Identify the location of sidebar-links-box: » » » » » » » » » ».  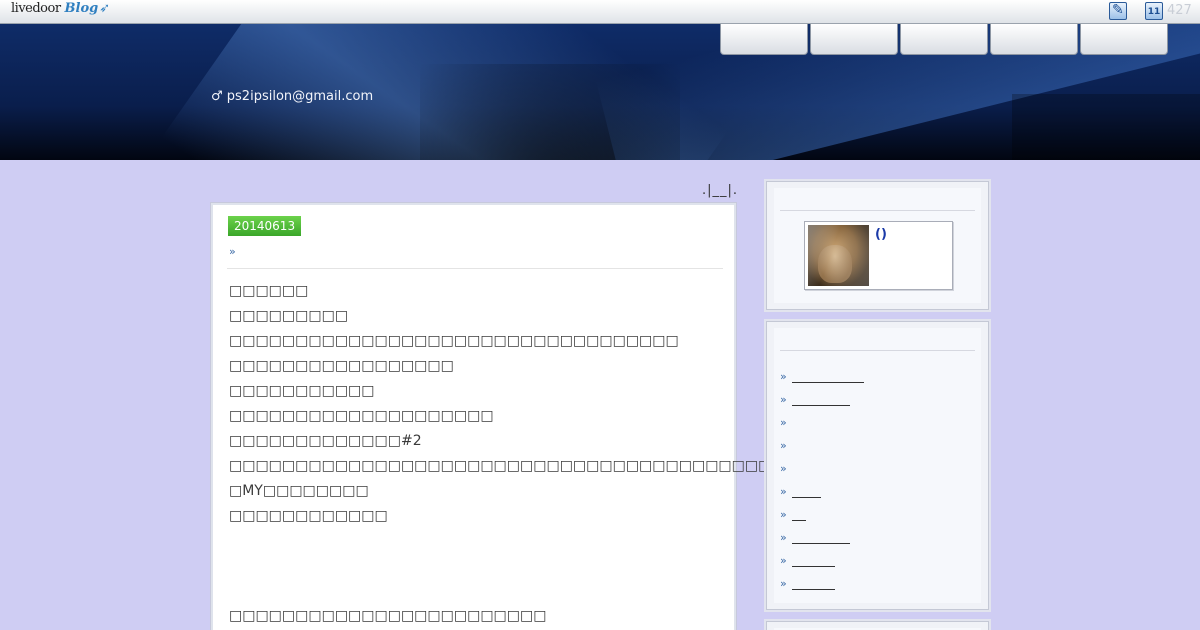
(877, 465).